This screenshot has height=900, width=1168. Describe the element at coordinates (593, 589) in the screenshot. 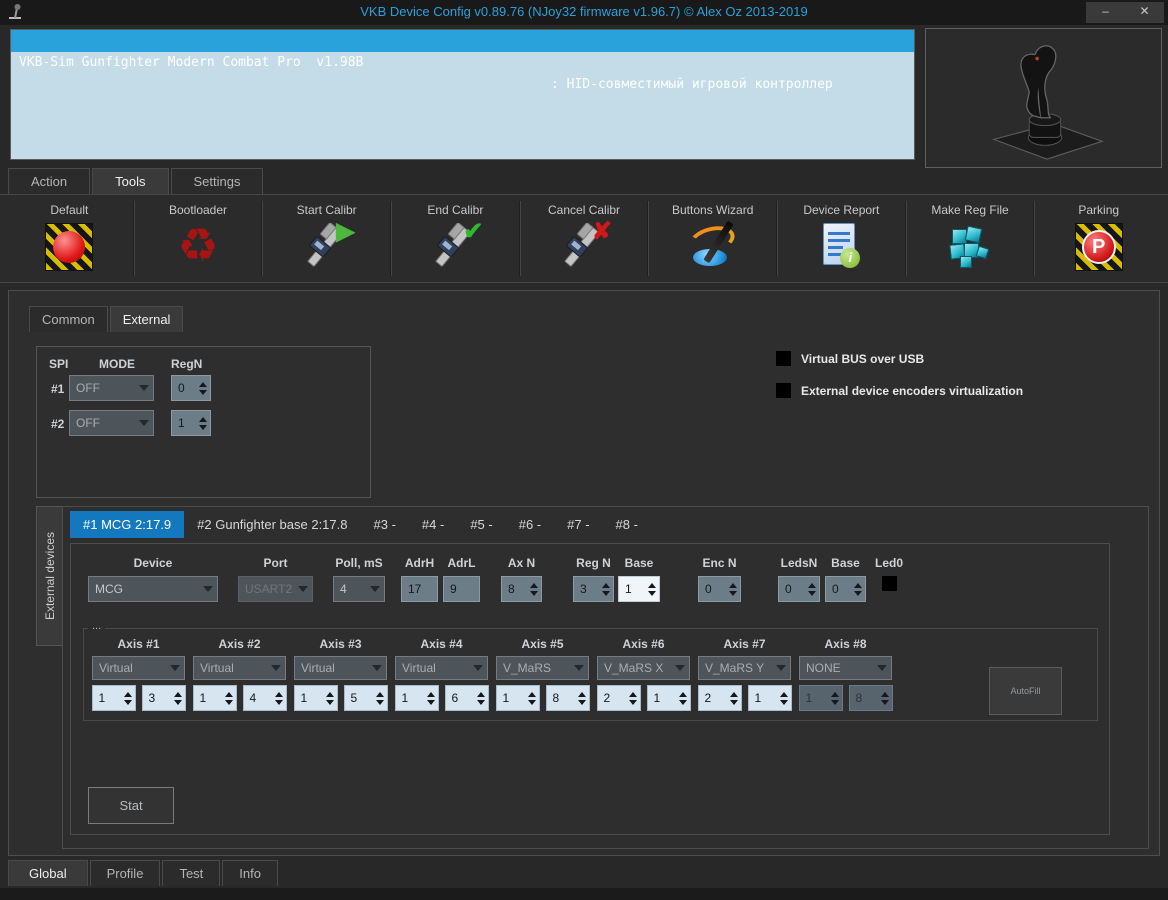

I see `regn-spinner: 3` at that location.